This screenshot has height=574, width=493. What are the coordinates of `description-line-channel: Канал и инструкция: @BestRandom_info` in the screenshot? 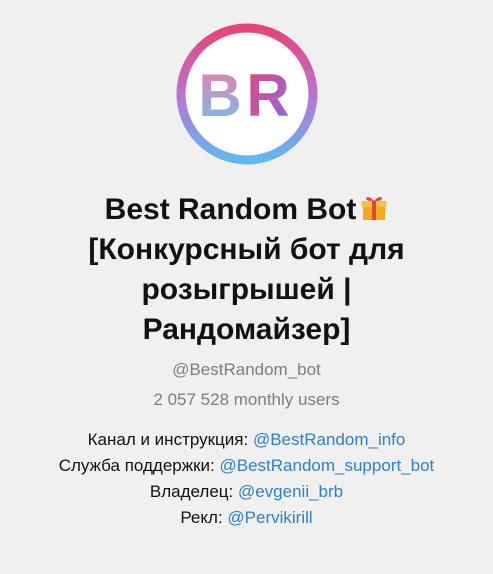 It's located at (246, 440).